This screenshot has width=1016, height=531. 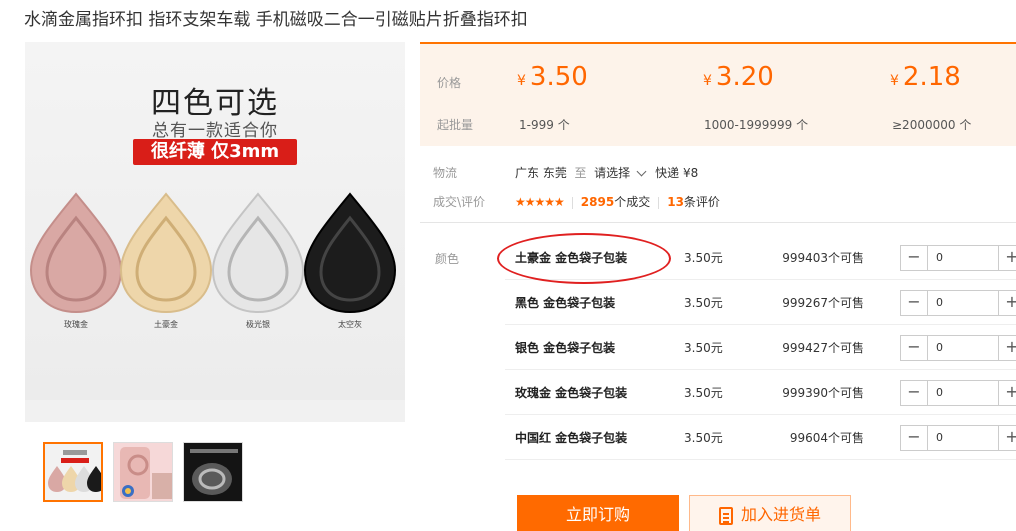 What do you see at coordinates (571, 438) in the screenshot?
I see `sku-name: 中国红 金色袋子包装` at bounding box center [571, 438].